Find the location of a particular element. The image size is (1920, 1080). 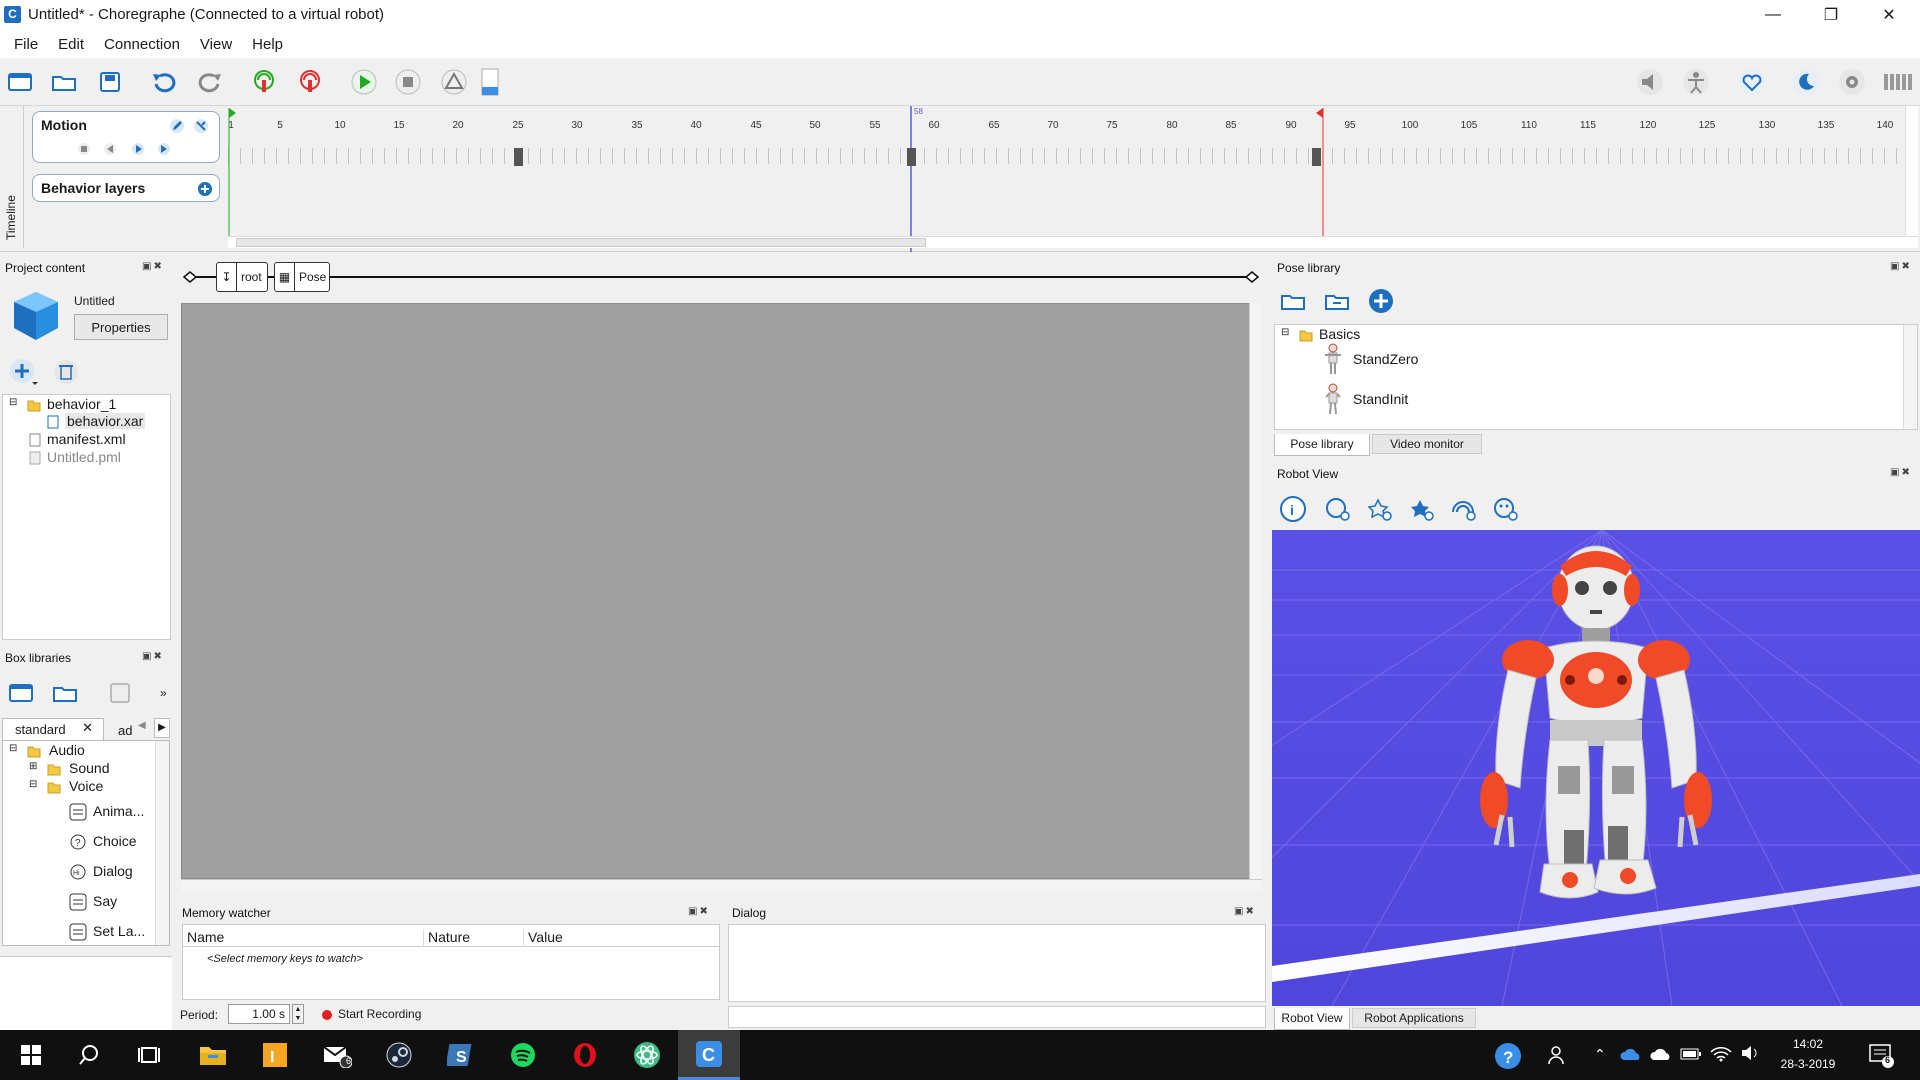

wifi-icon is located at coordinates (1721, 1053).